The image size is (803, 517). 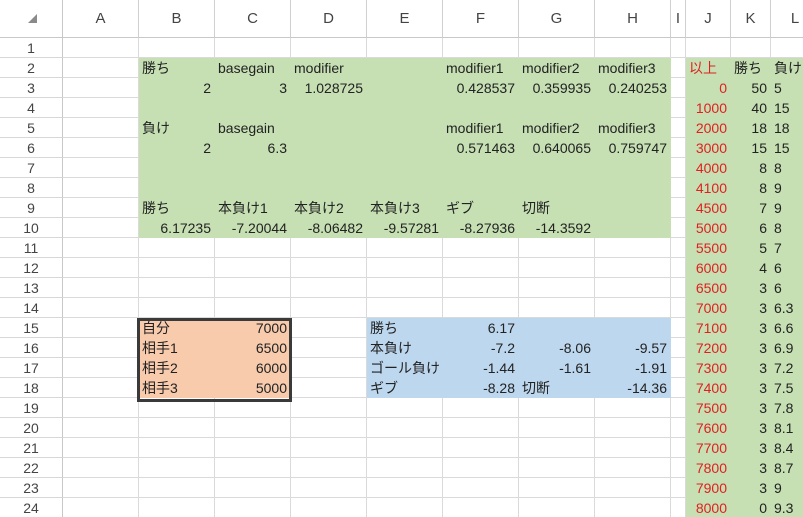 What do you see at coordinates (177, 388) in the screenshot?
I see `cell-b18: 相手3` at bounding box center [177, 388].